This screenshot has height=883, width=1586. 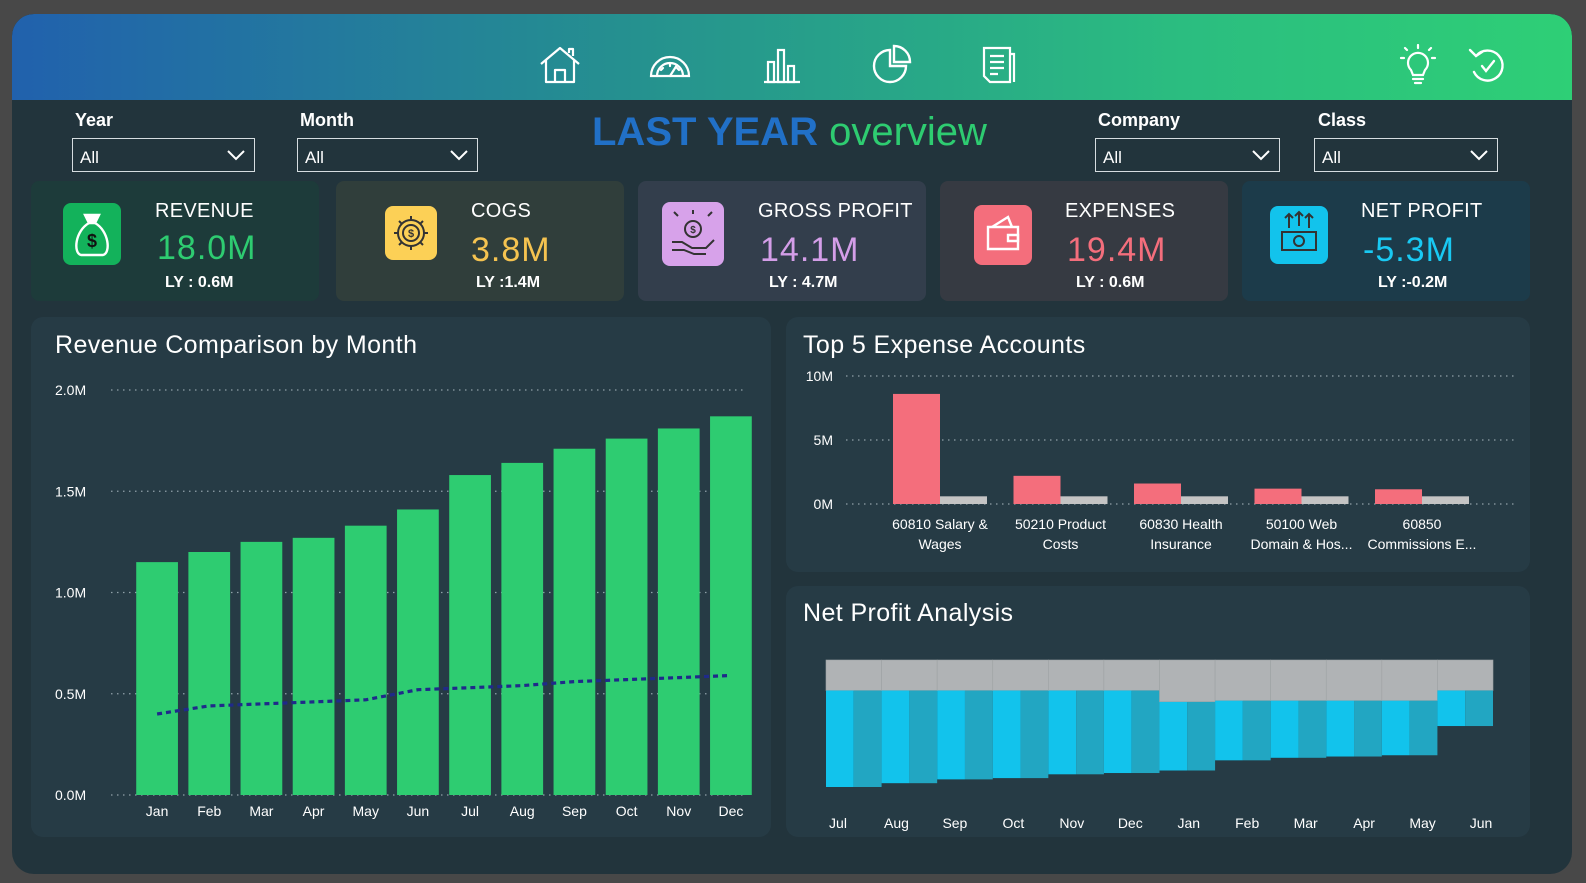 I want to click on x-tick-label: 50100 Web, so click(x=1302, y=524).